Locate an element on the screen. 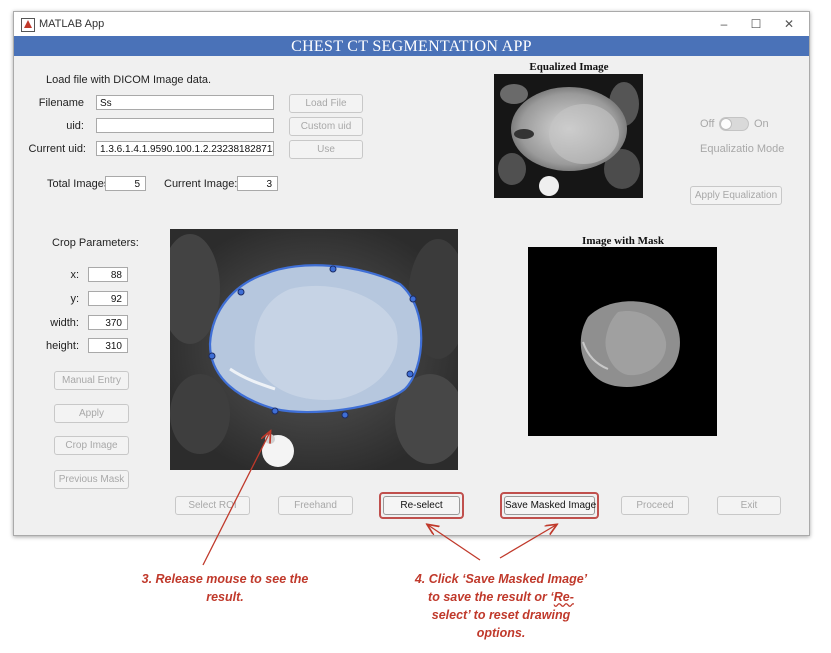  step3-annotation: 3. Release mouse to see the result. is located at coordinates (225, 588).